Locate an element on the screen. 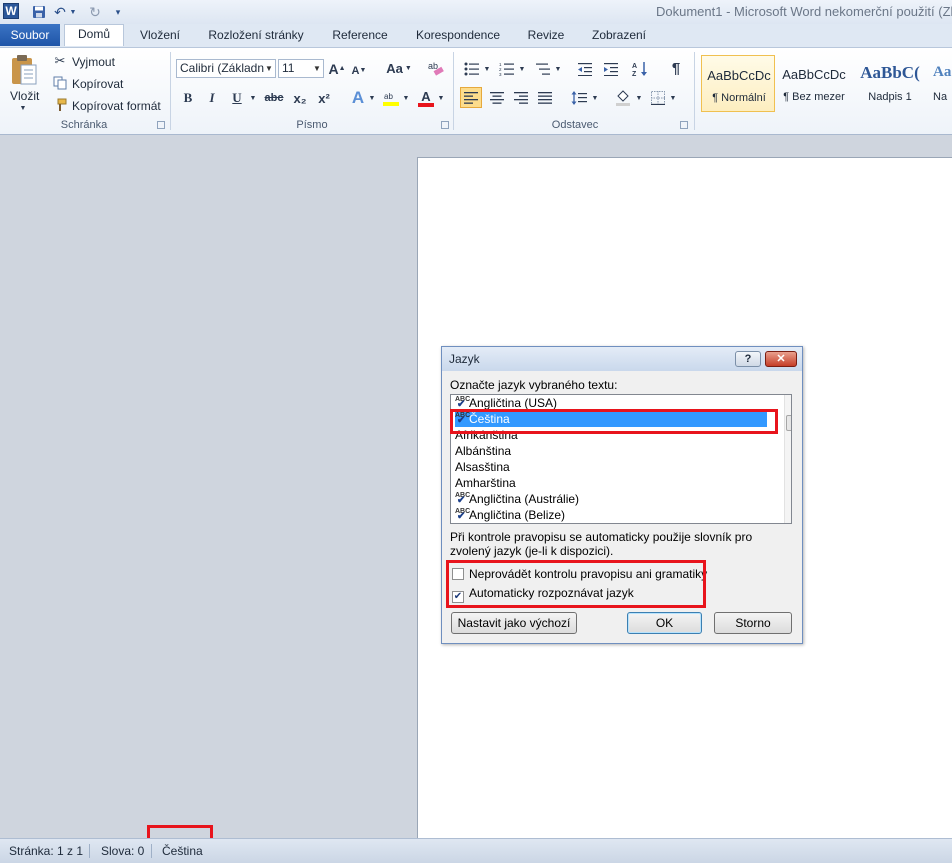 Image resolution: width=952 pixels, height=863 pixels. language-list-item: Amharština is located at coordinates (611, 483).